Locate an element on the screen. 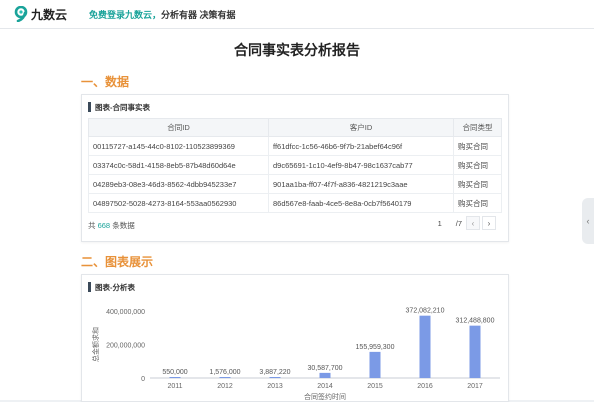  section-title-chart: 二、图表展示 is located at coordinates (117, 262).